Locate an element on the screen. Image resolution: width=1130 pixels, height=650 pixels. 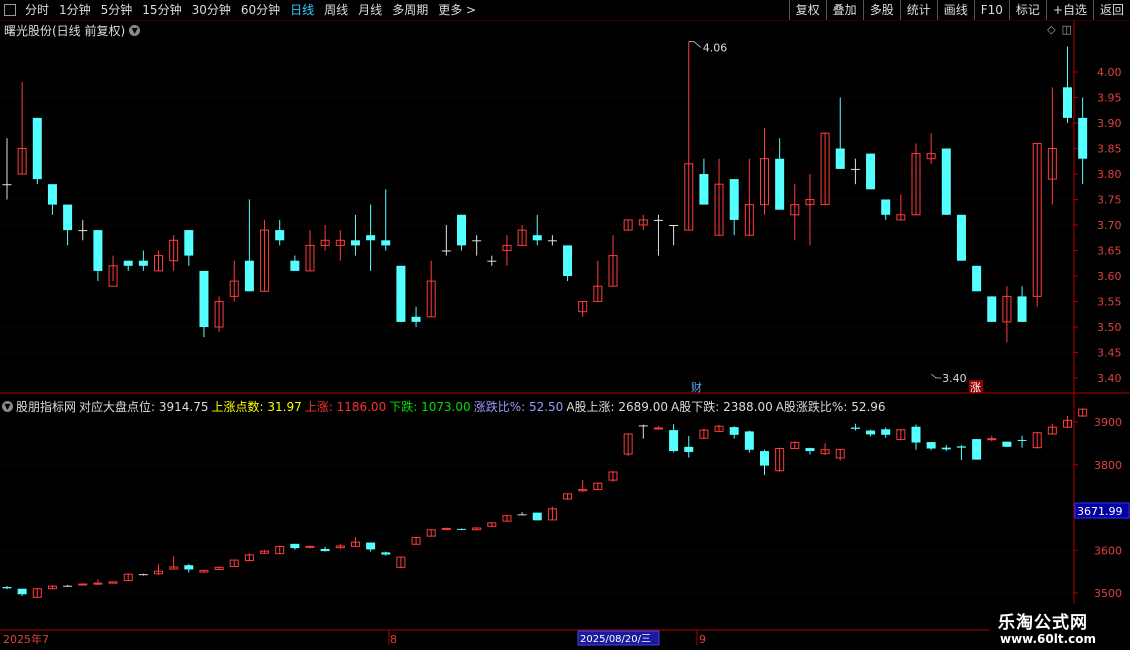
main-y-tick-label: 3.60 is located at coordinates (1109, 276).